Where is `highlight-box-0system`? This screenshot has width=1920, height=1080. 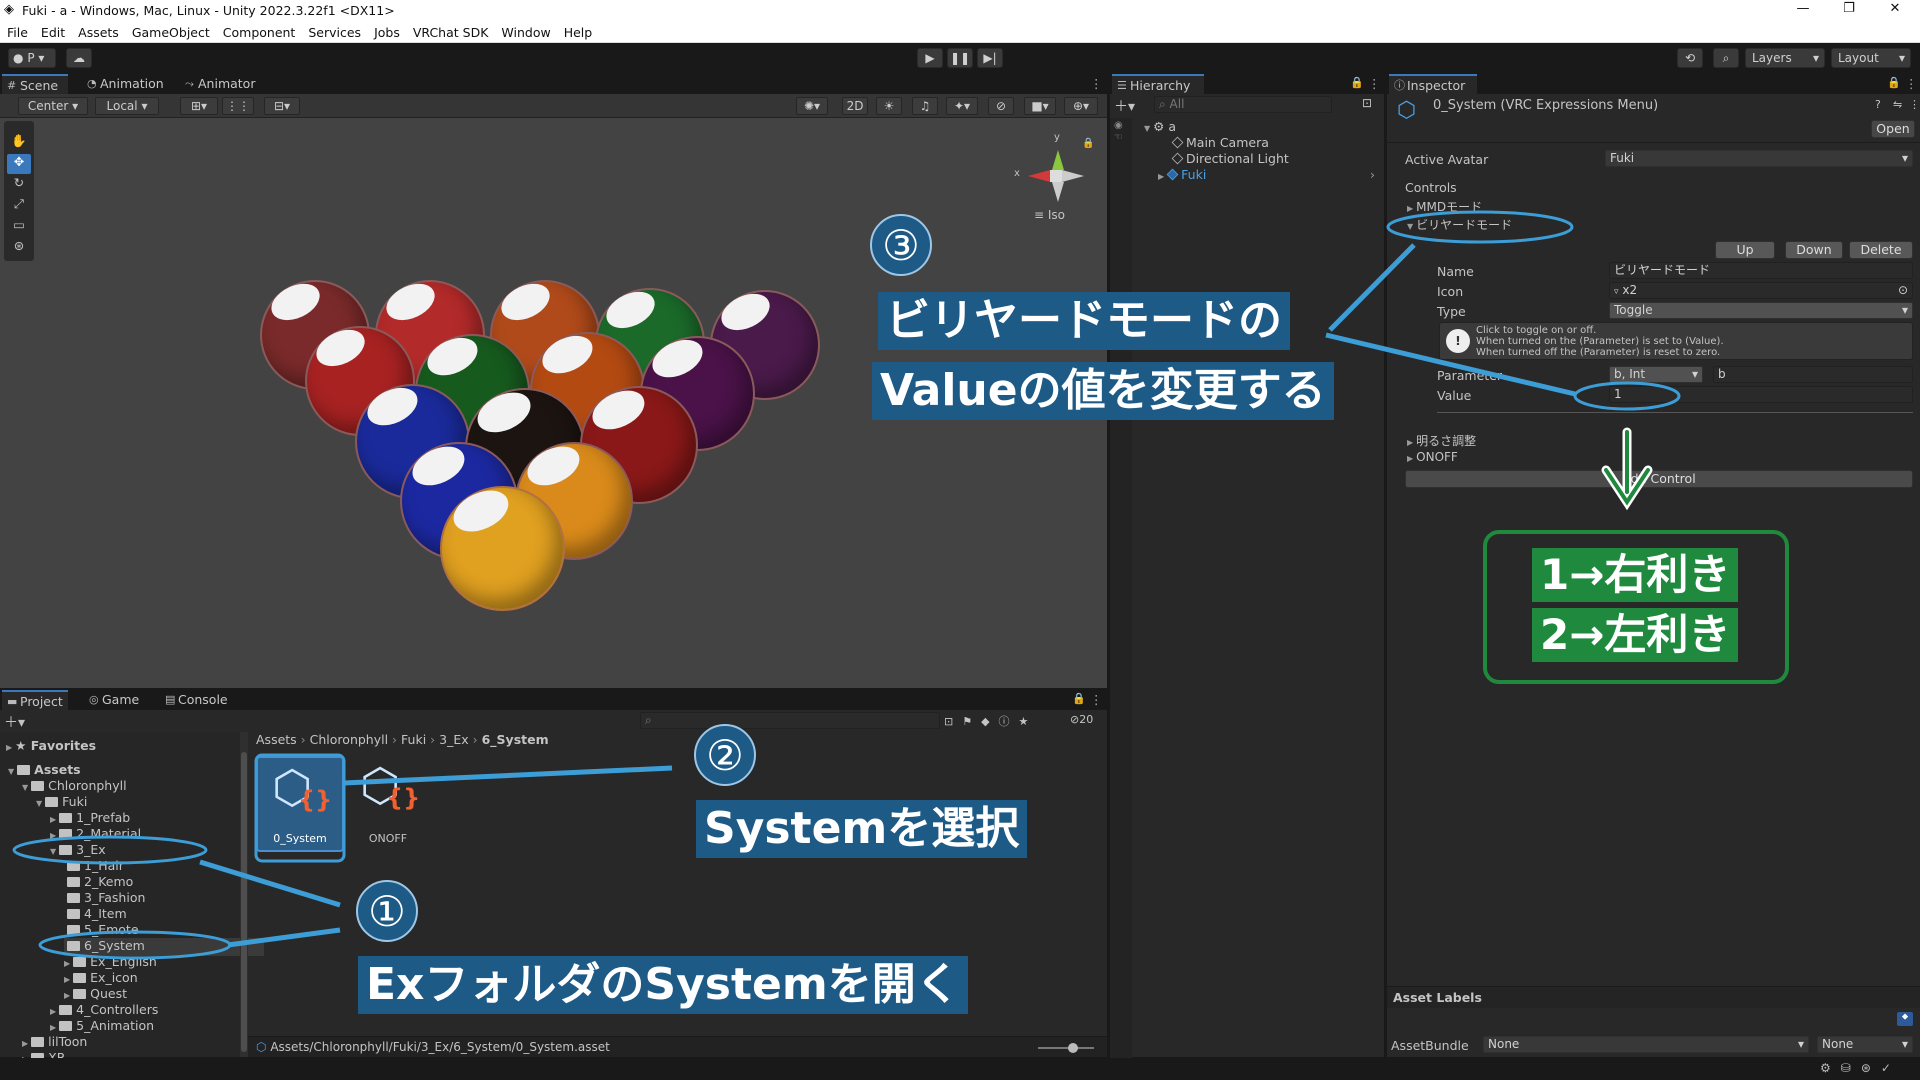 highlight-box-0system is located at coordinates (300, 808).